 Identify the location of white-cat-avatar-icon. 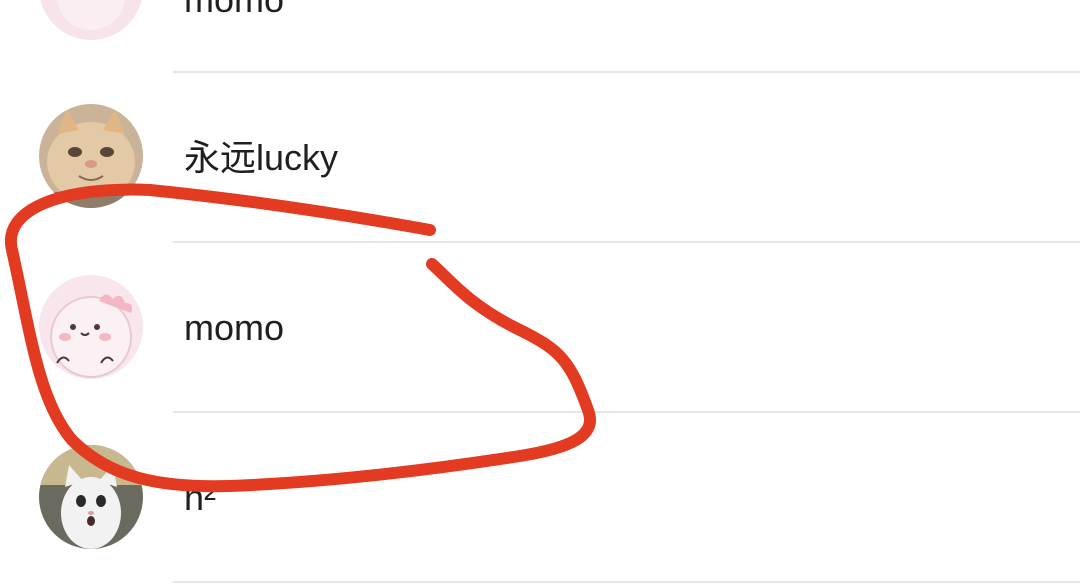
(91, 497).